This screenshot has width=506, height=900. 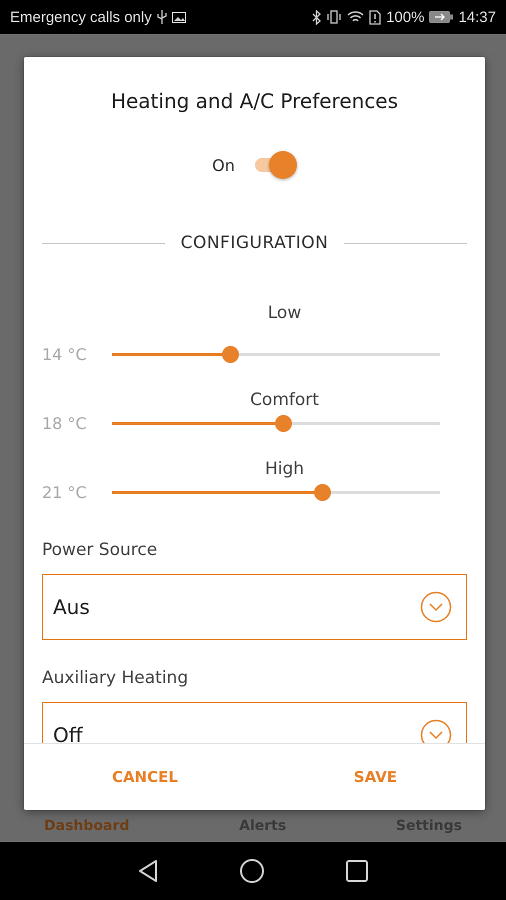 What do you see at coordinates (254, 243) in the screenshot?
I see `section-heading: CONFIGURATION` at bounding box center [254, 243].